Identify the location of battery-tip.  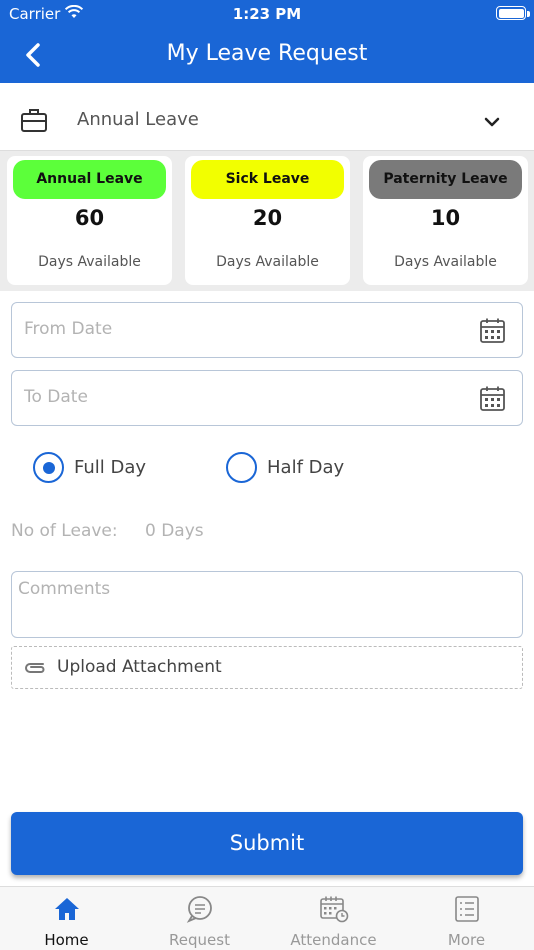
(528, 14).